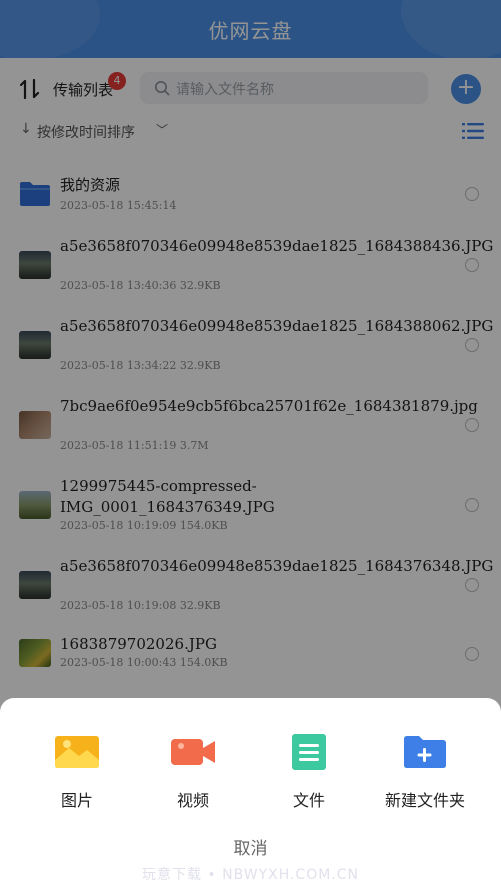 The width and height of the screenshot is (501, 895). Describe the element at coordinates (309, 752) in the screenshot. I see `document-icon` at that location.